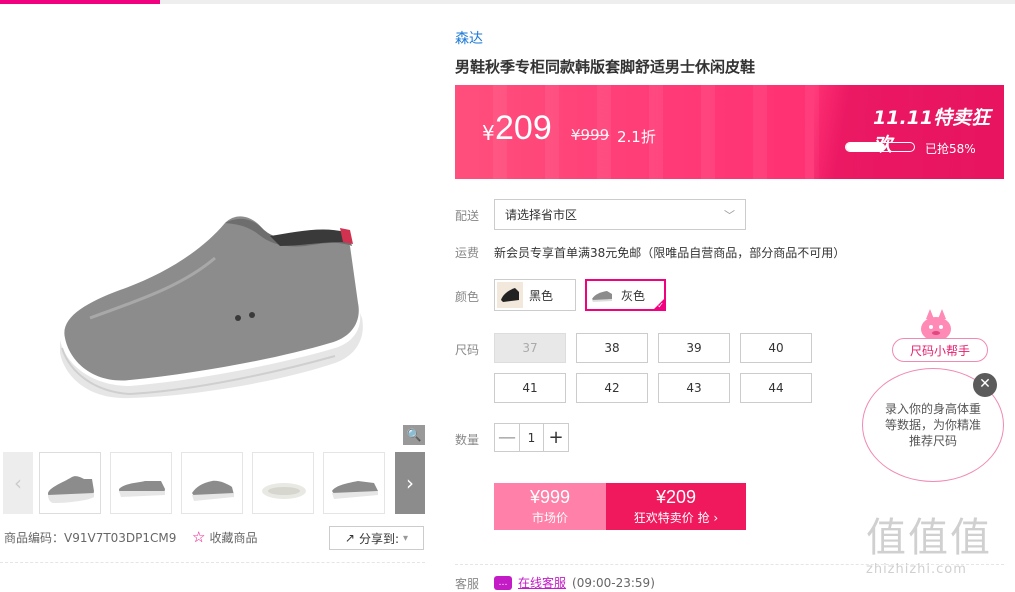 Image resolution: width=1015 pixels, height=592 pixels. What do you see at coordinates (932, 425) in the screenshot?
I see `size-helper-text: 录入你的身高体重等数据，为你精准推荐尺码` at bounding box center [932, 425].